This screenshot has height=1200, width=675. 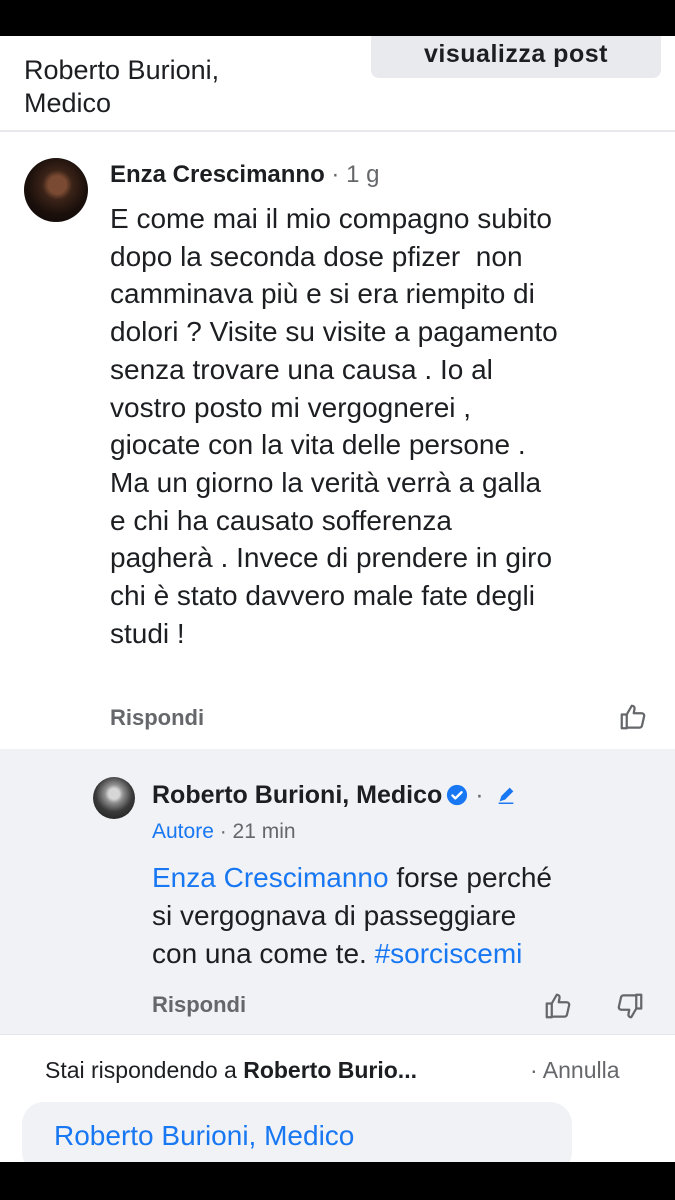 I want to click on reply-role-line: Autore · 21 min, so click(x=224, y=832).